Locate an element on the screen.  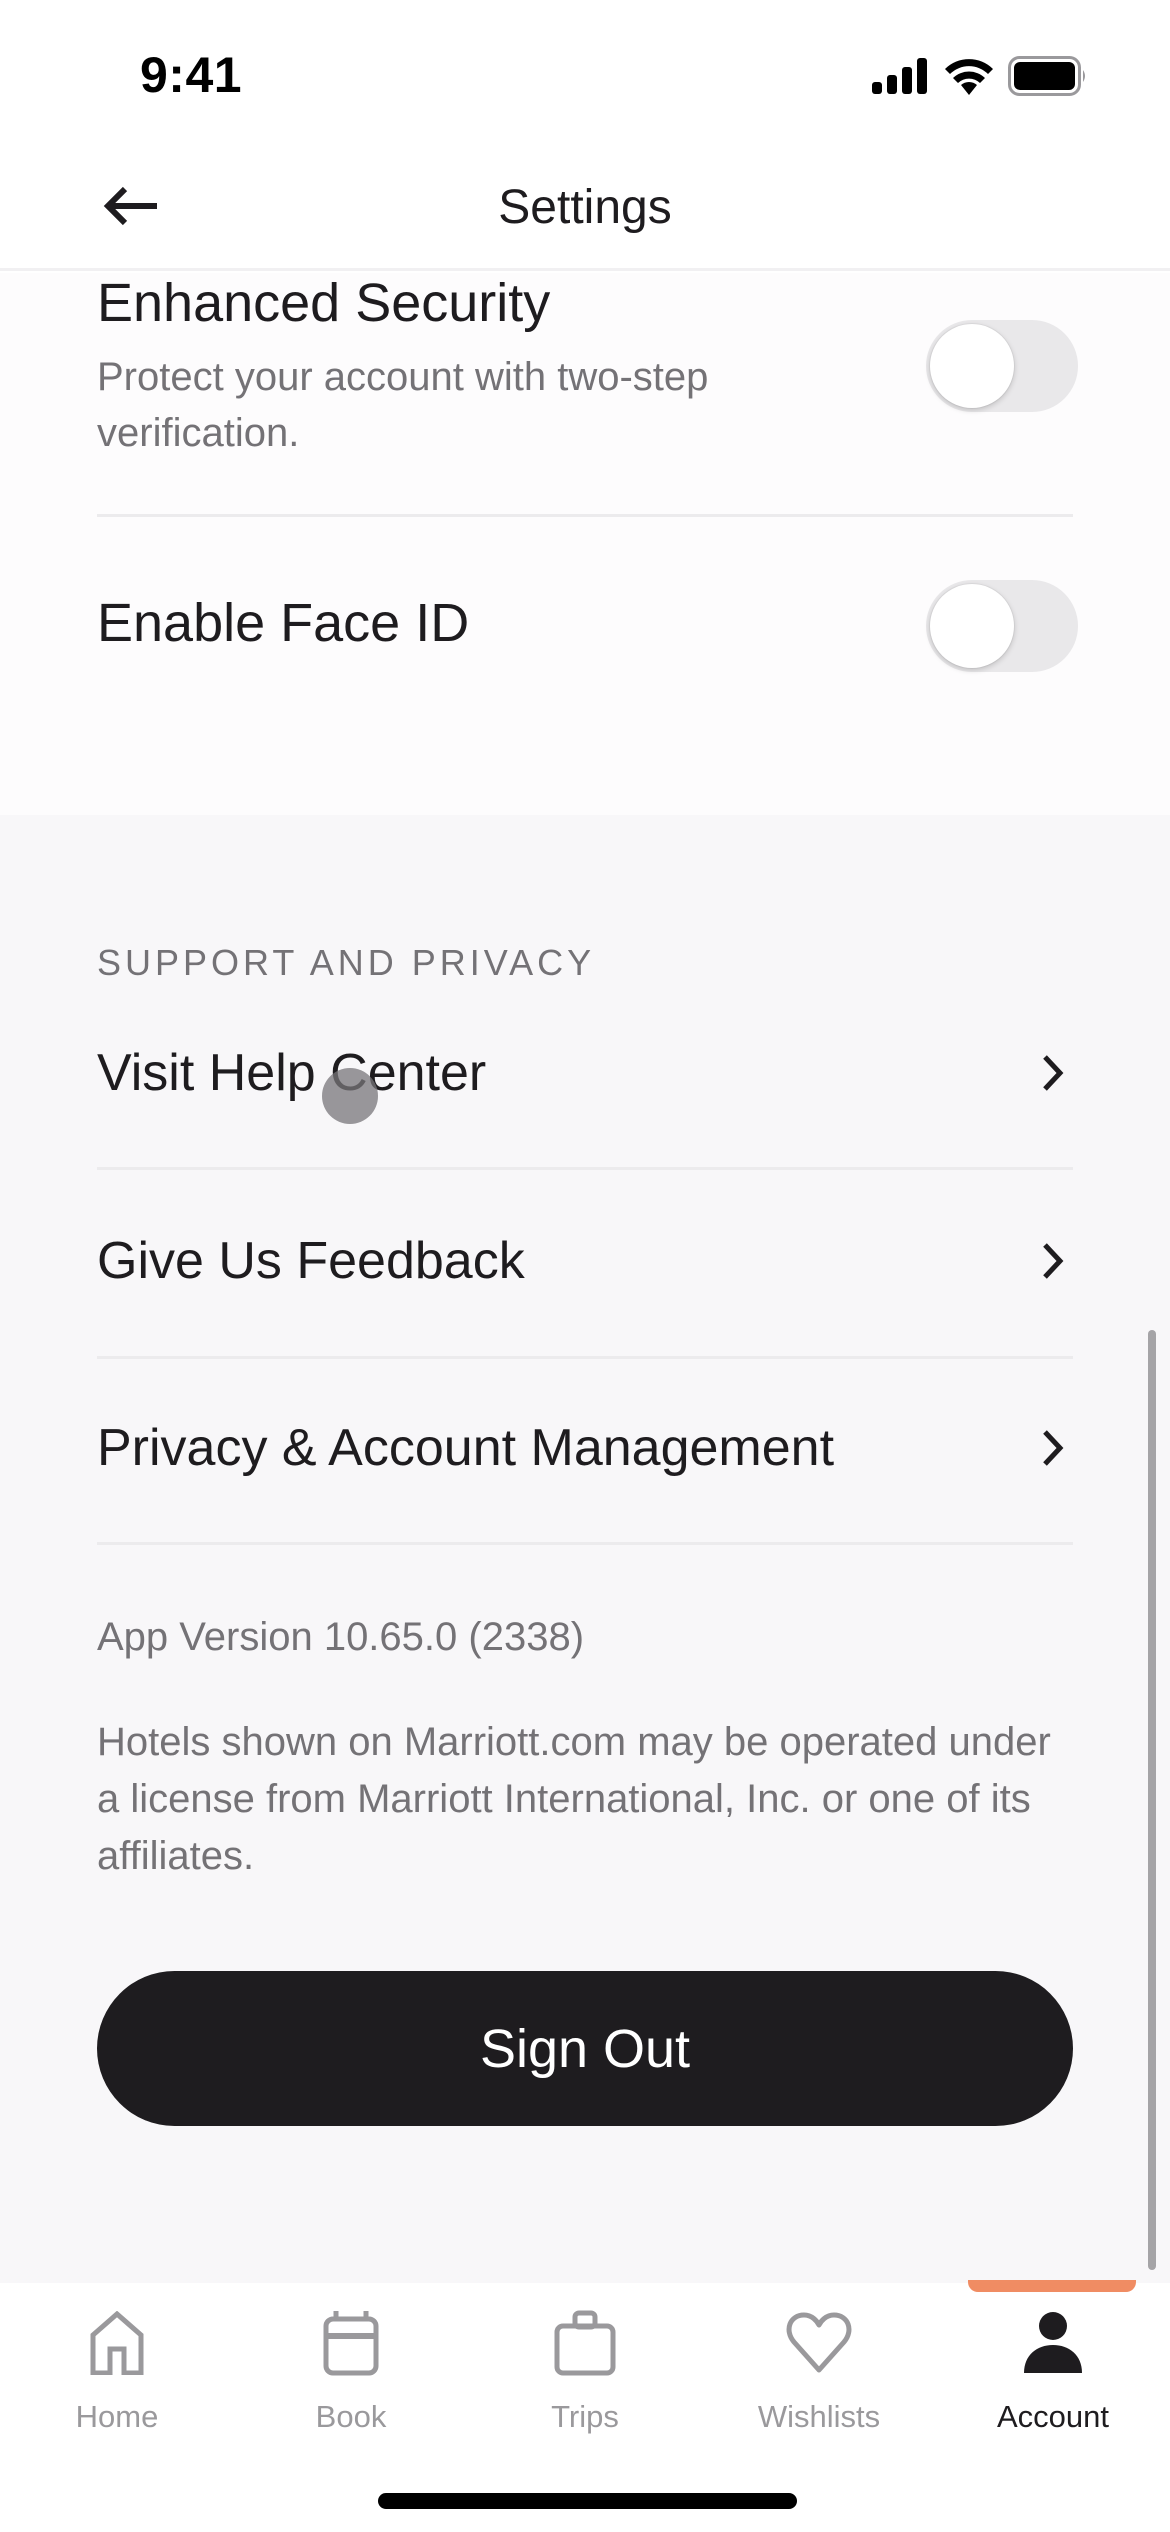
tab-label: Account is located at coordinates (1052, 2416).